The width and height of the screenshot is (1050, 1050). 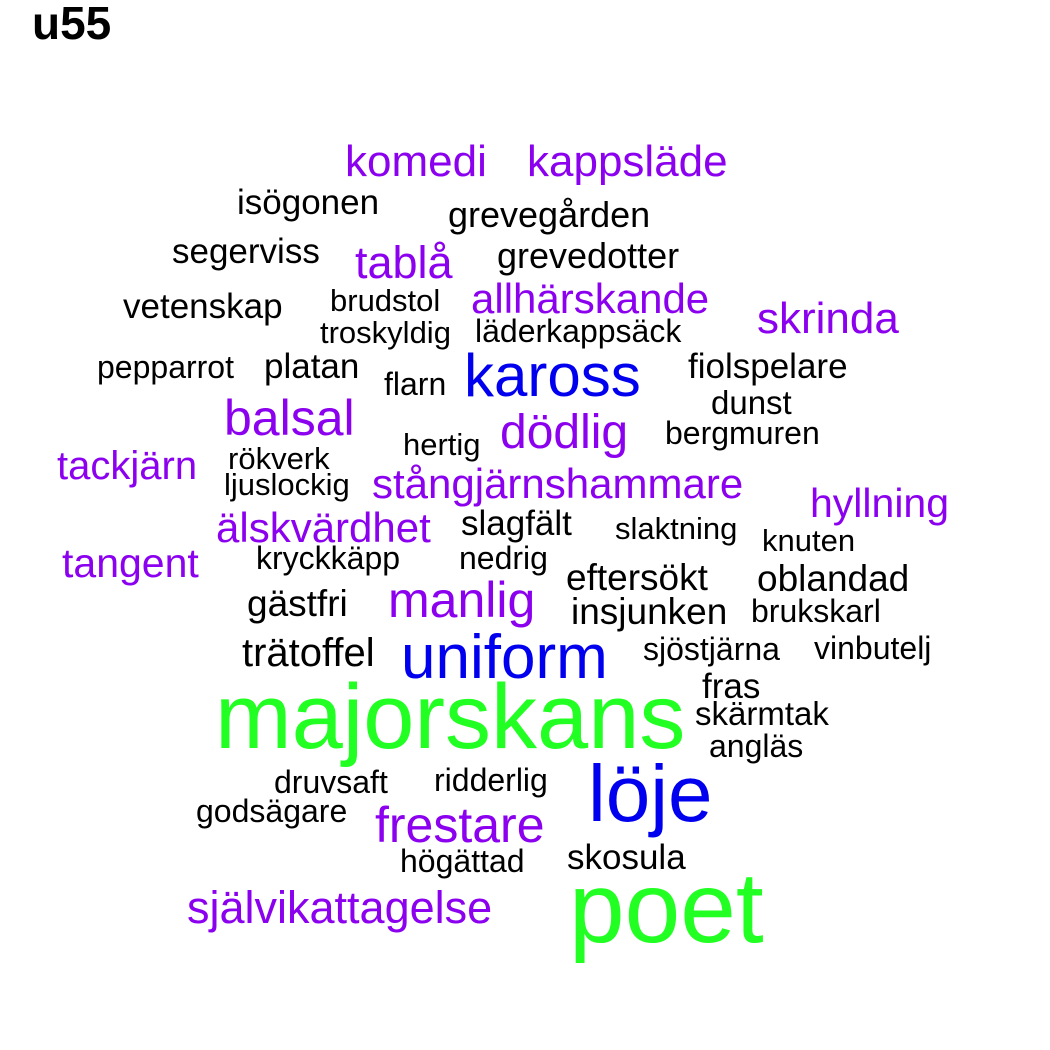 I want to click on word-43: sjöstjärna, so click(x=711, y=649).